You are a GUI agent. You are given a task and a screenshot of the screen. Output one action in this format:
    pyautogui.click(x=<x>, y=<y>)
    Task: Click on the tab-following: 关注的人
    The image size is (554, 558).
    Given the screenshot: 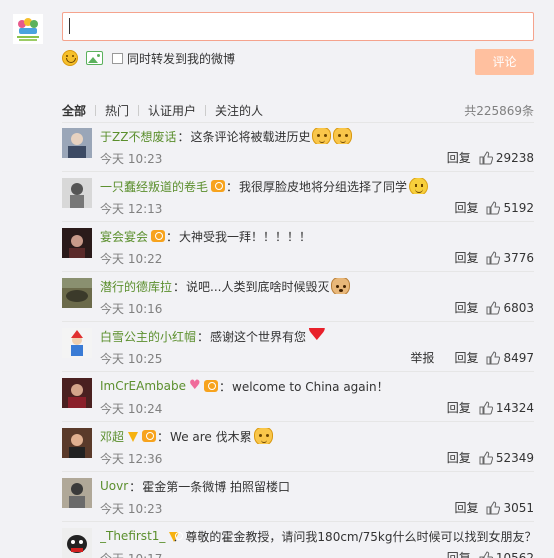 What is the action you would take?
    pyautogui.click(x=239, y=110)
    